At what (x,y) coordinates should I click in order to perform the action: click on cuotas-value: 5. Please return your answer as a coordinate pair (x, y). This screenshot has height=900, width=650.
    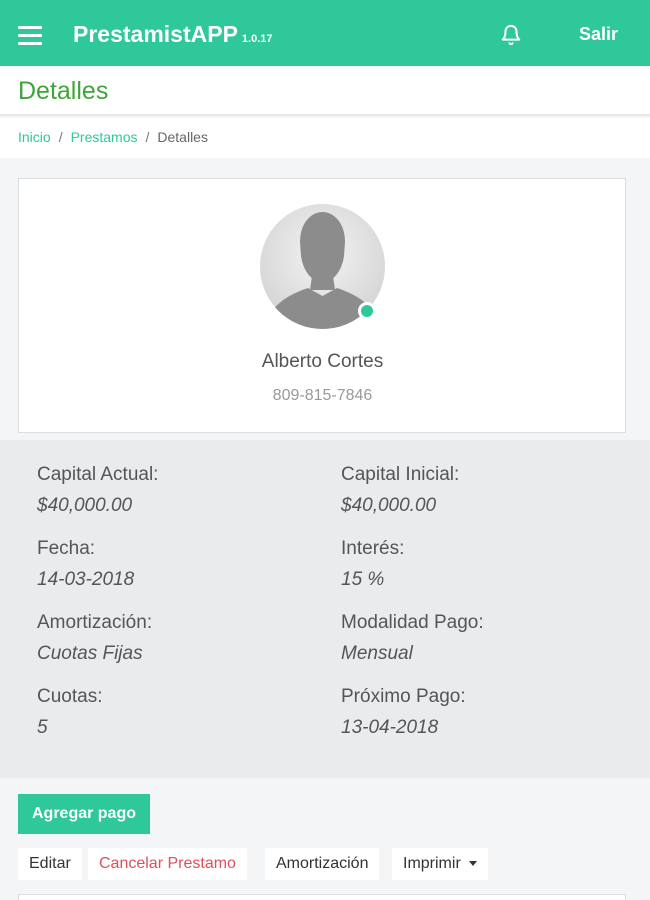
    Looking at the image, I should click on (42, 727).